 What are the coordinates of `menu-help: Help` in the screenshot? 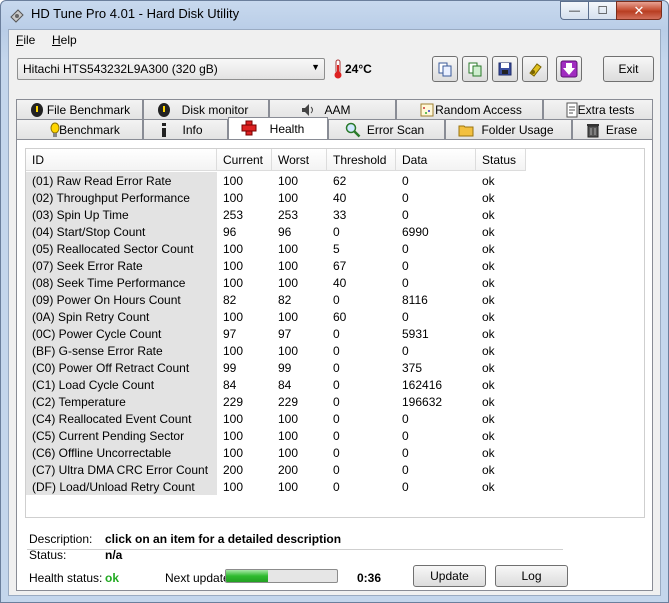 It's located at (64, 40).